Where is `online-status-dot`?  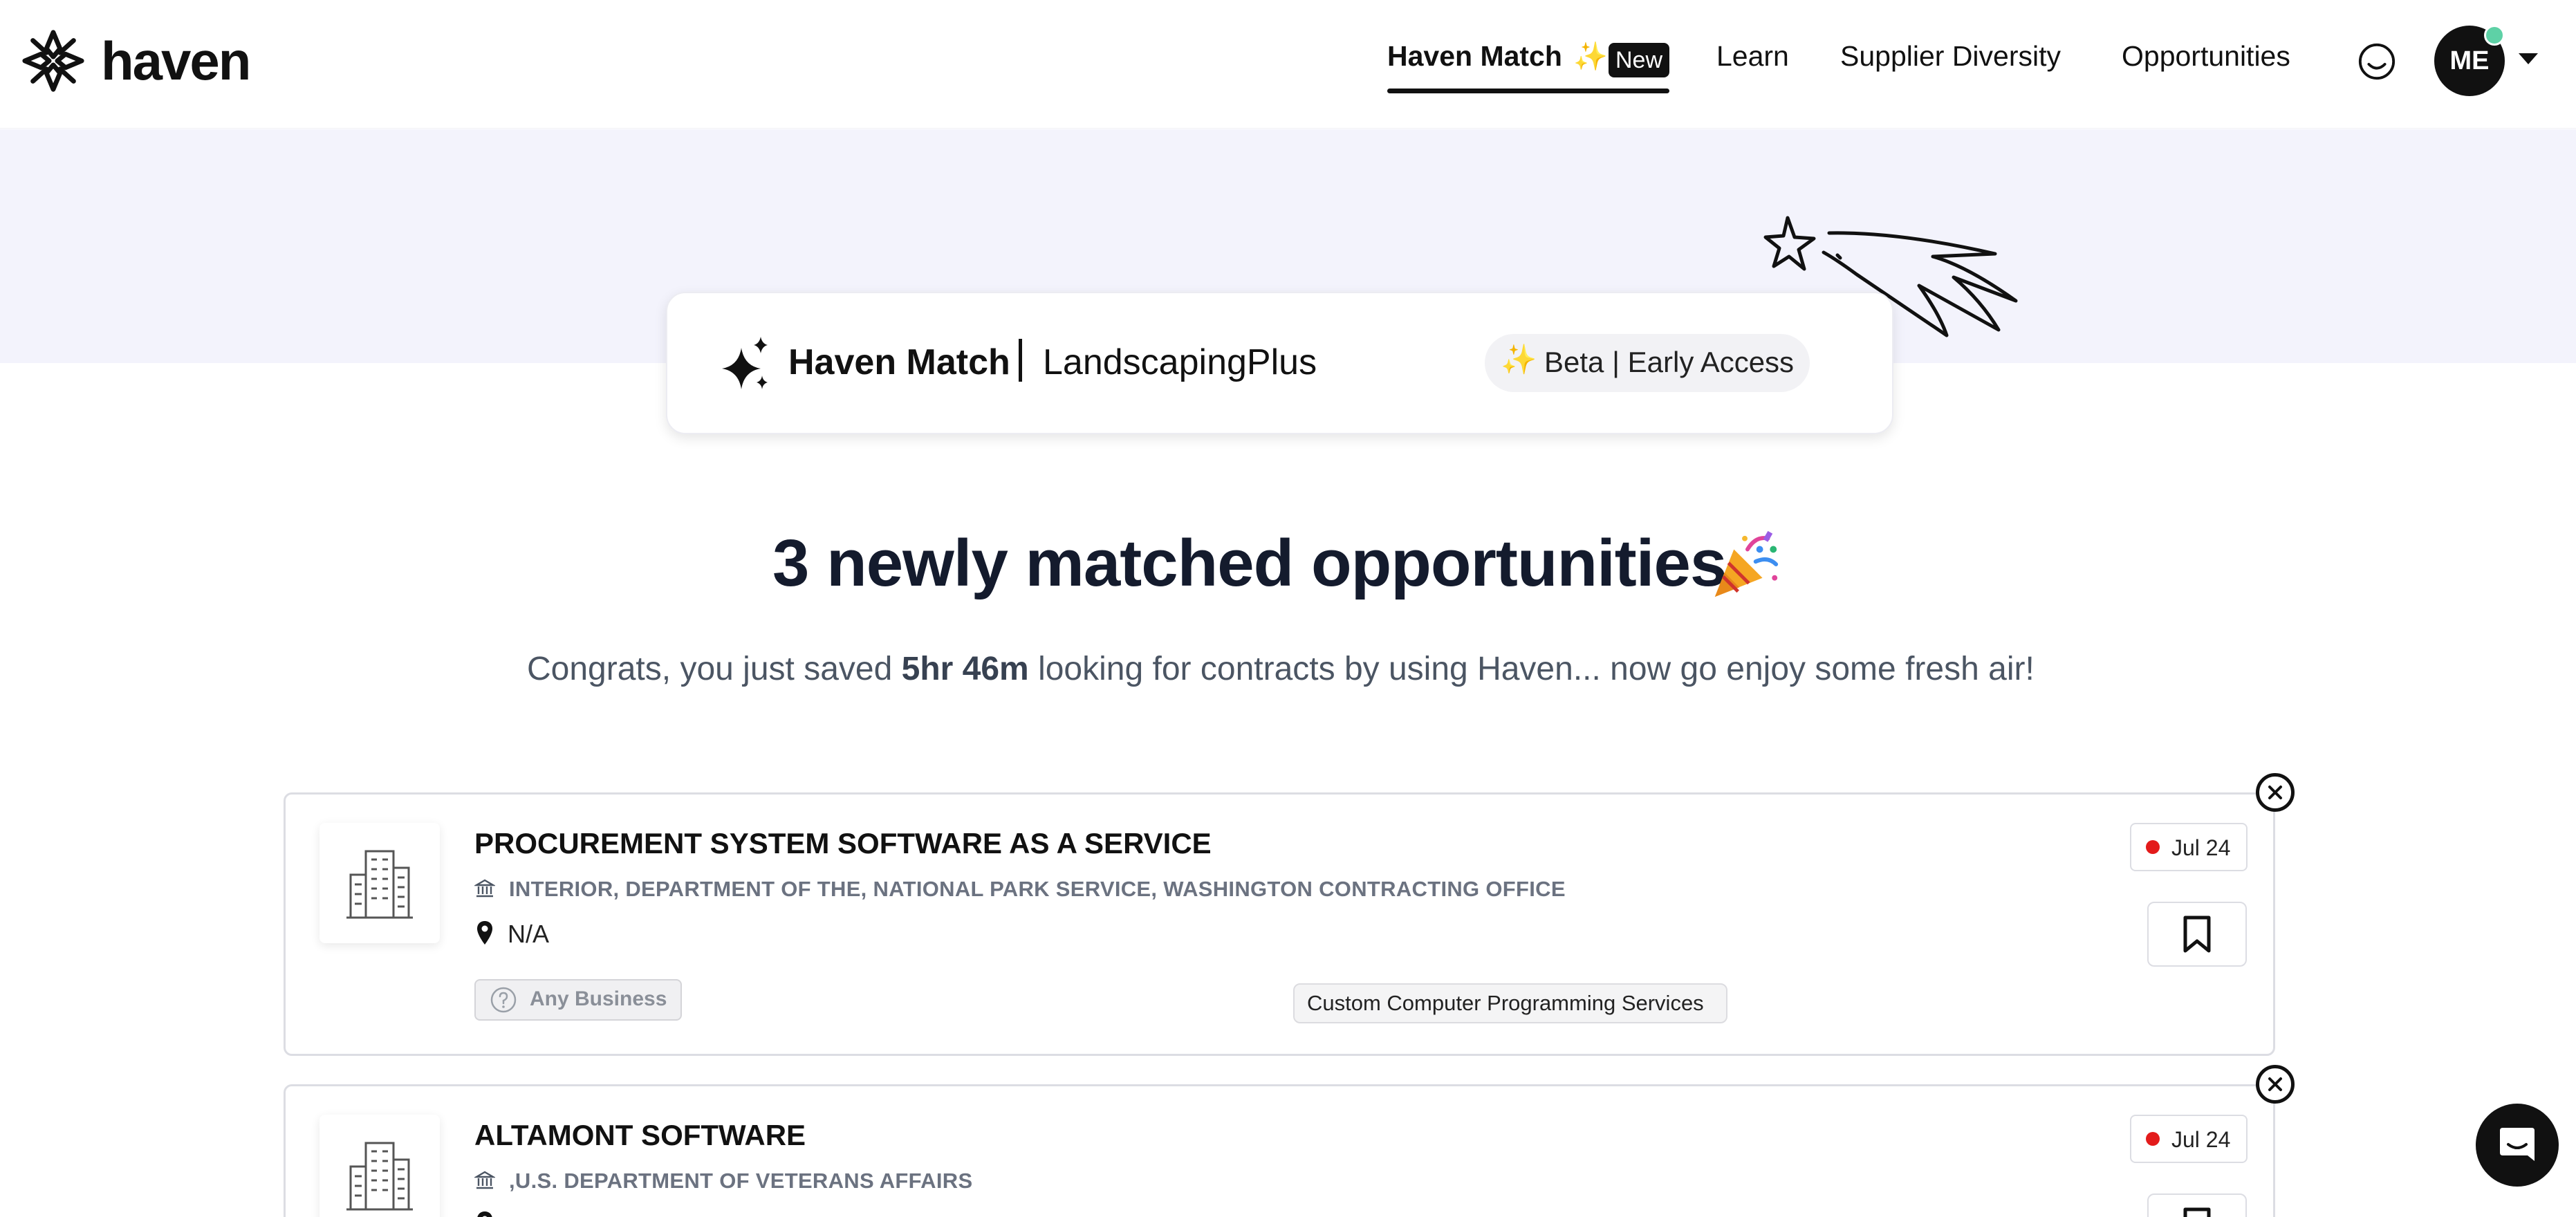 online-status-dot is located at coordinates (2494, 35).